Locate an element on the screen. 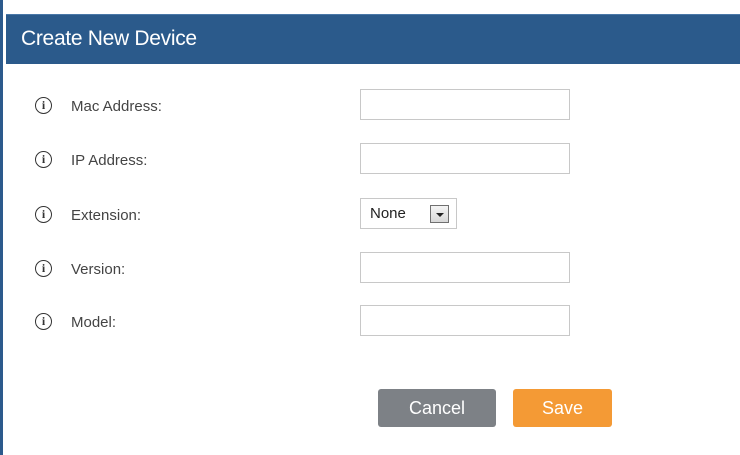  dialog-header: Create New Device is located at coordinates (373, 39).